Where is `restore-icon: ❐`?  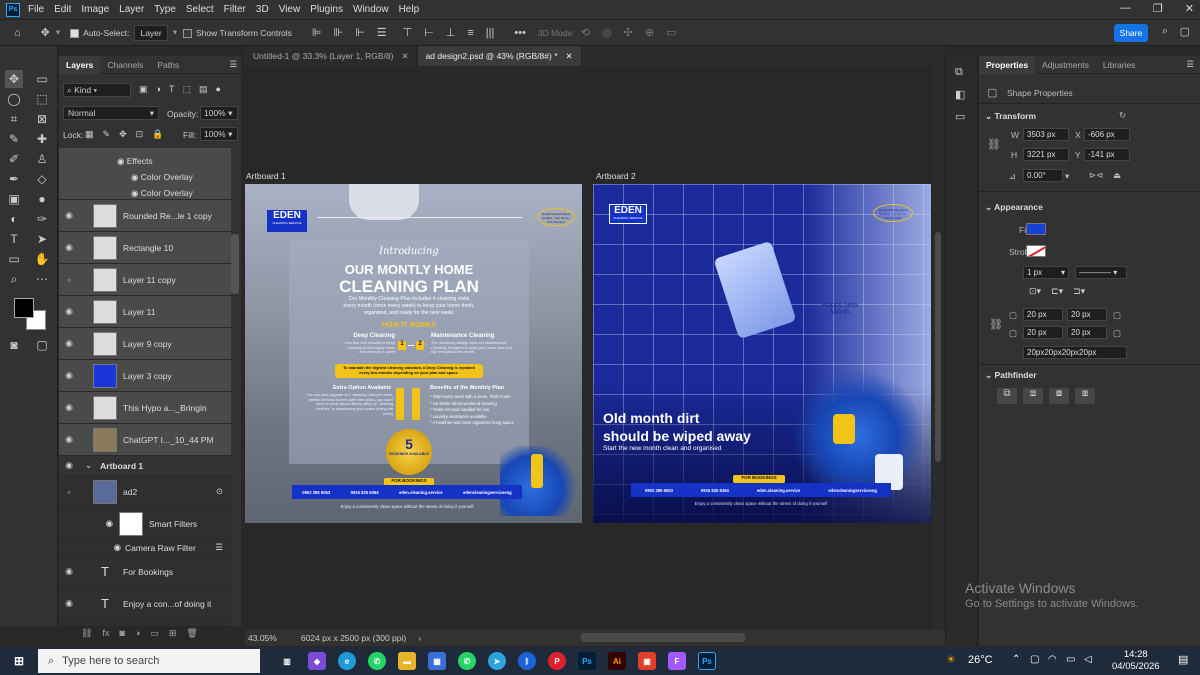
restore-icon: ❐ is located at coordinates (1158, 8).